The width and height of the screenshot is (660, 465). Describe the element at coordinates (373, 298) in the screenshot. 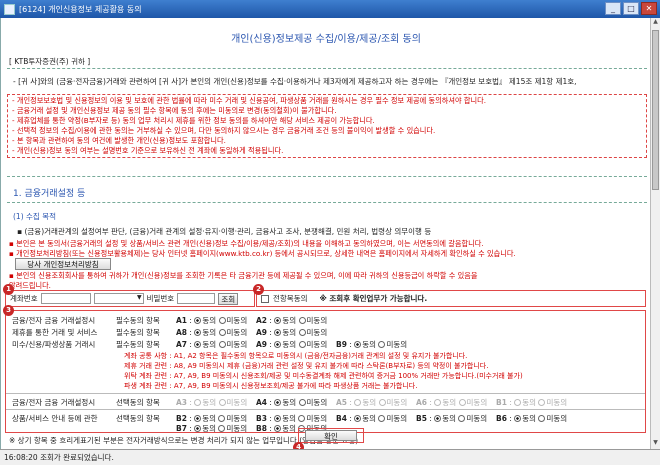

I see `query-note: ※ 조회후 확인업무가 가능합니다.` at that location.